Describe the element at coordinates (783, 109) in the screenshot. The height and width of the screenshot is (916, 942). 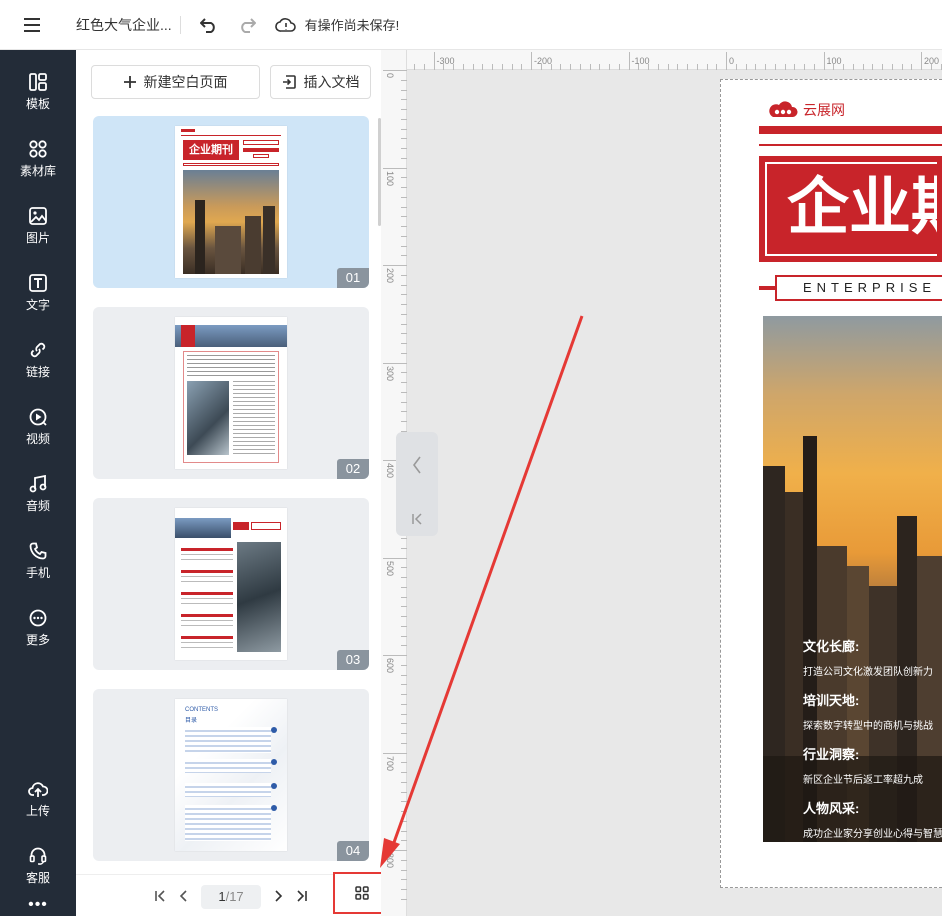
I see `cloud-logo-icon` at that location.